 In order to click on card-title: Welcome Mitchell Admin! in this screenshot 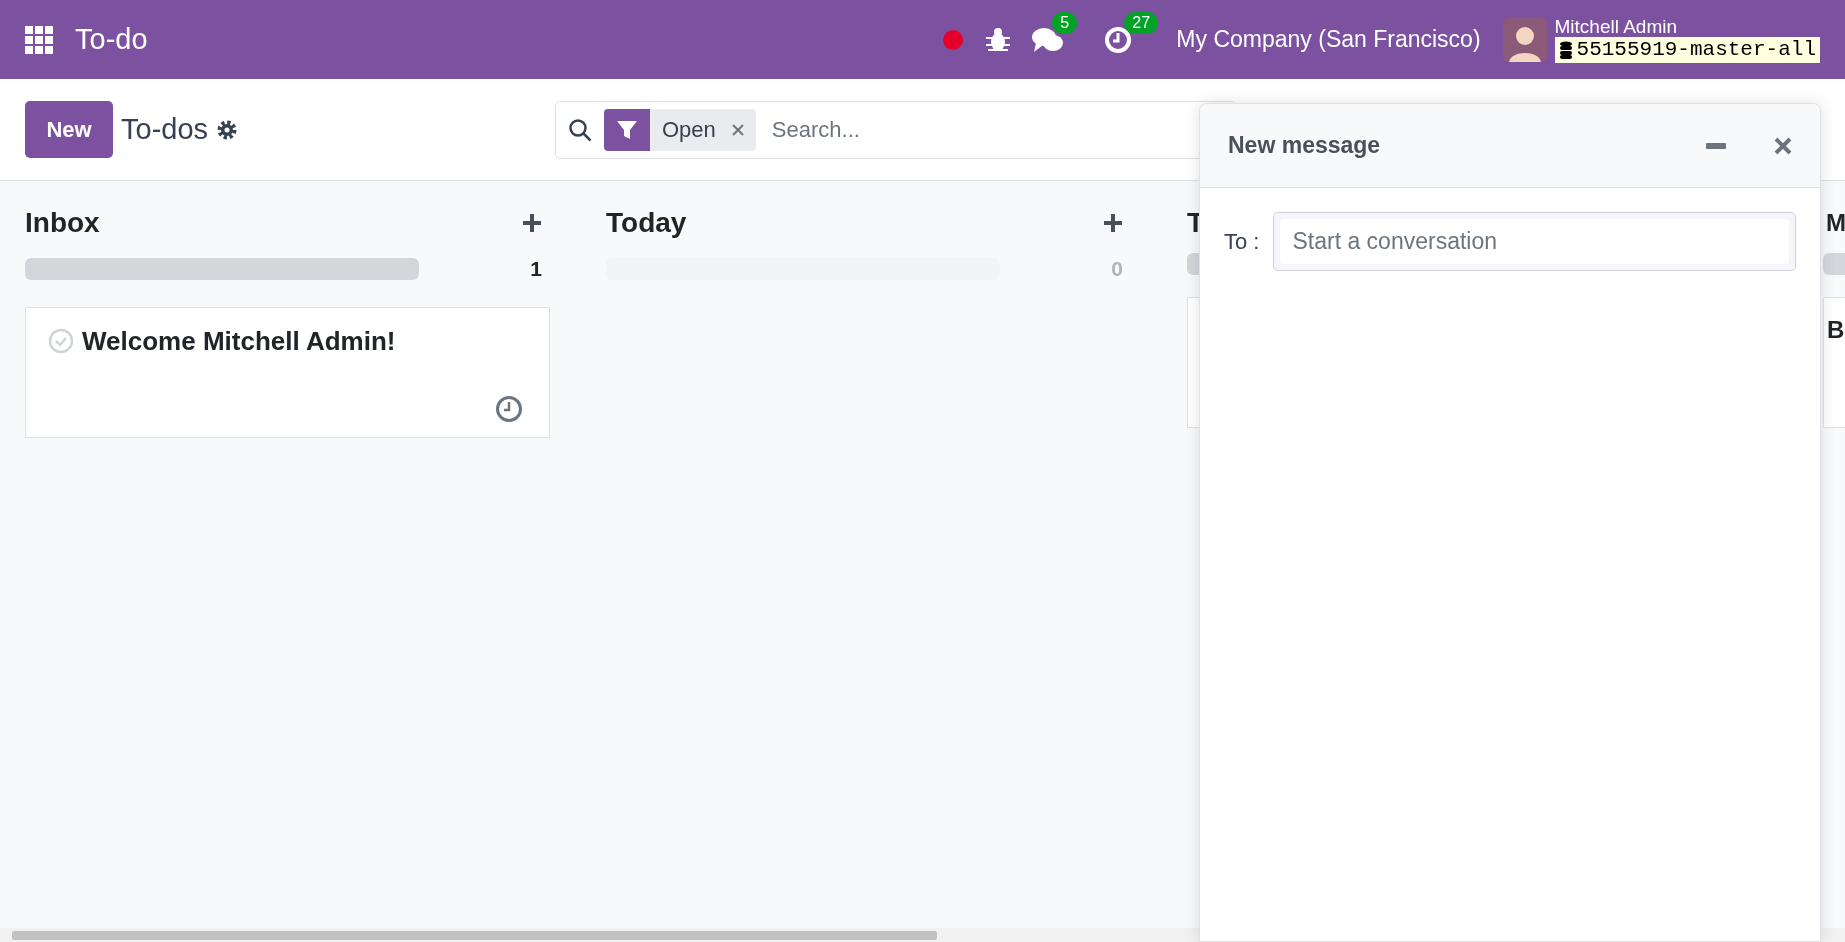, I will do `click(239, 341)`.